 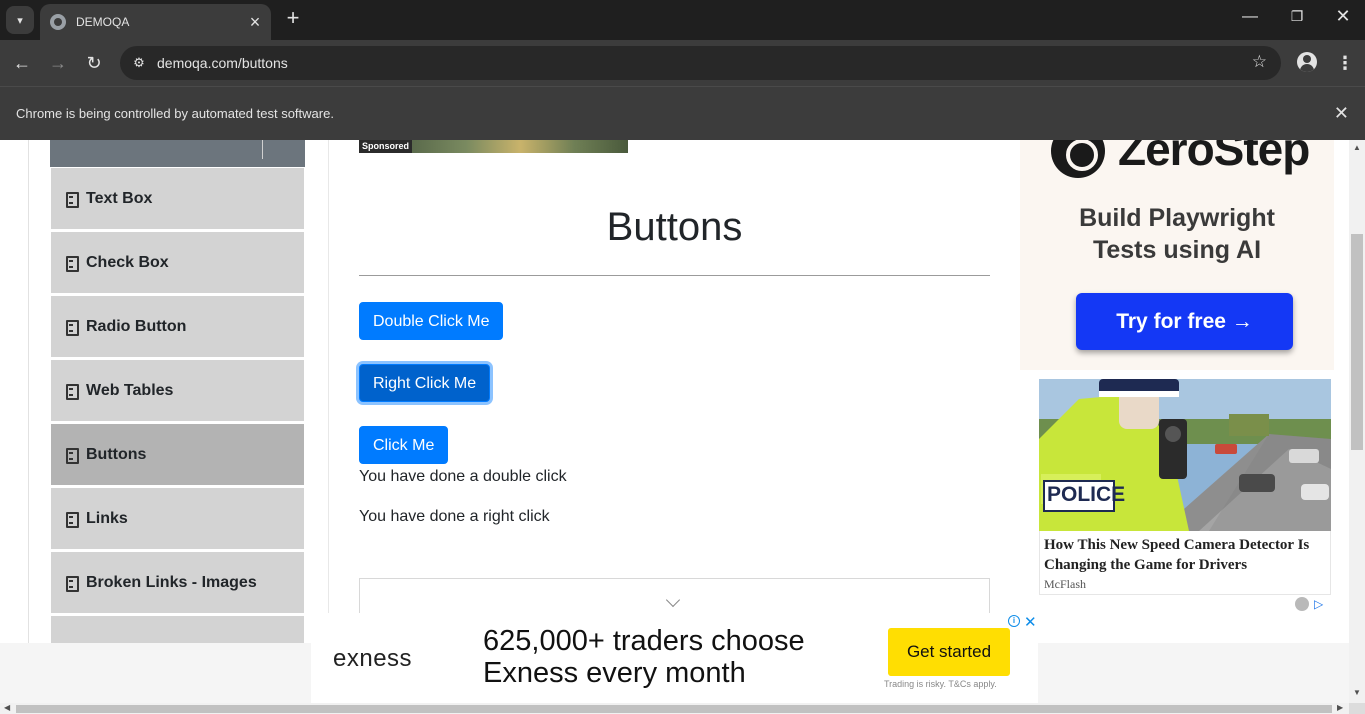 I want to click on zerostep-tagline-line2: Tests using AI, so click(x=1177, y=250).